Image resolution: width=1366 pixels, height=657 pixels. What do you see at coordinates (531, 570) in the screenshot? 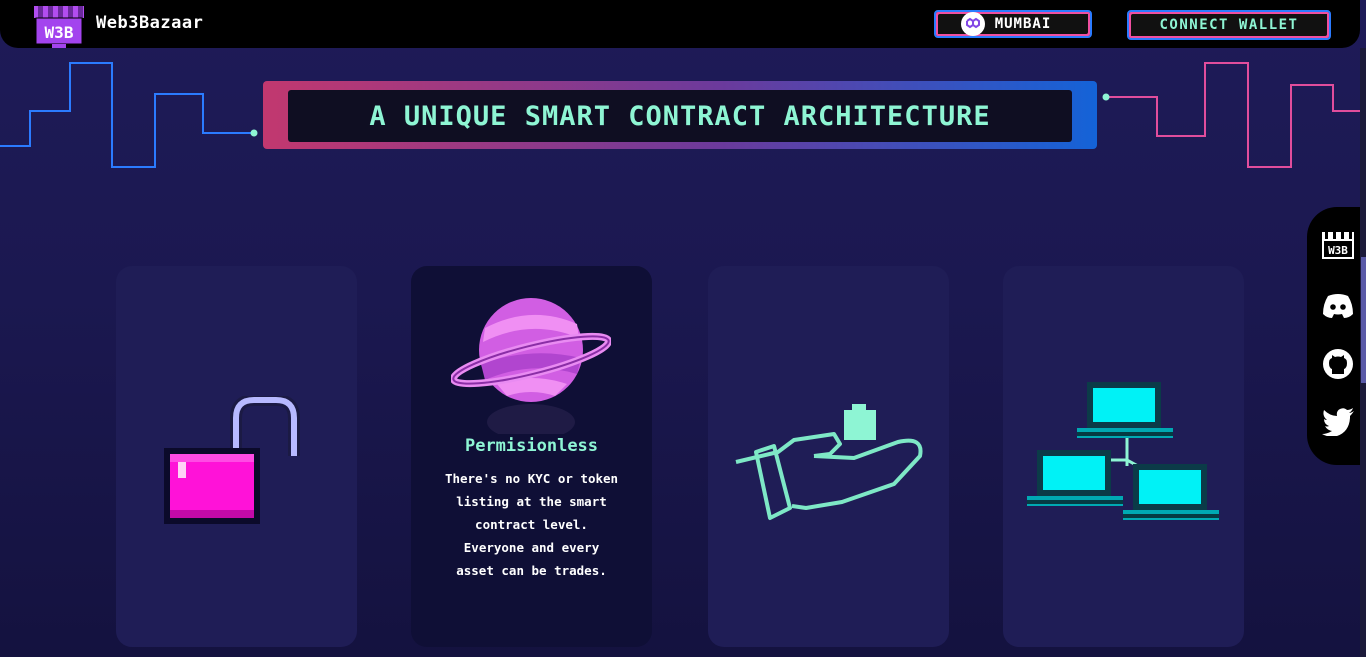
I see `card-description-line: asset can be trades.` at bounding box center [531, 570].